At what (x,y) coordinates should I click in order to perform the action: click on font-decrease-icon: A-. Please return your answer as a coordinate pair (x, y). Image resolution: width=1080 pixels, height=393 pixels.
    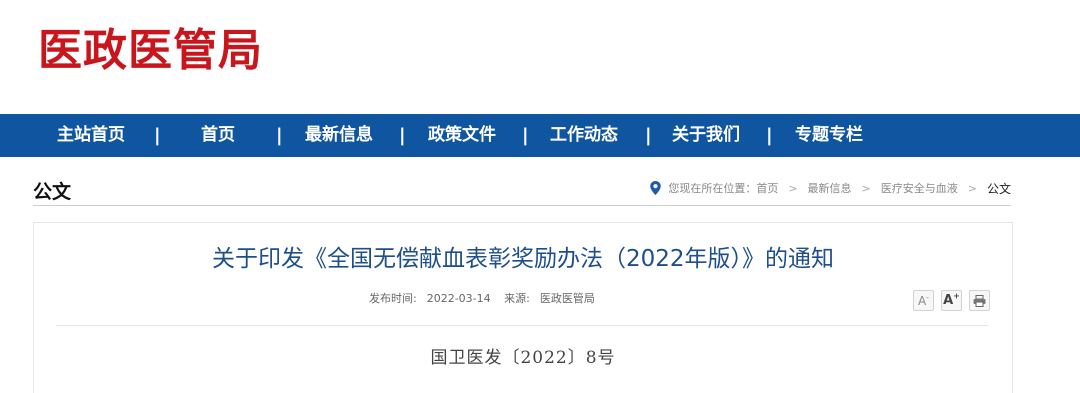
    Looking at the image, I should click on (923, 300).